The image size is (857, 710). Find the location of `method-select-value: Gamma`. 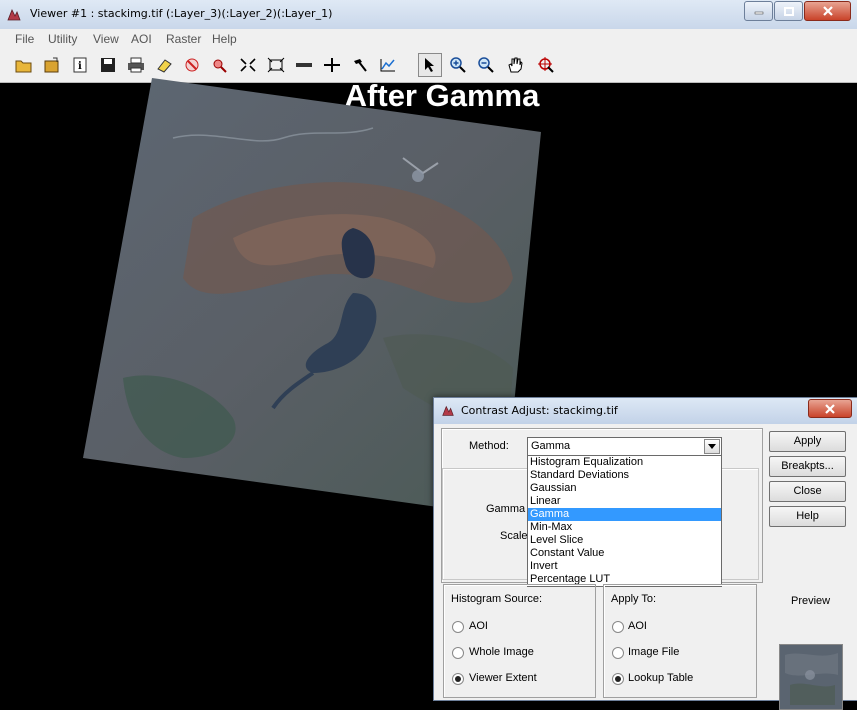

method-select-value: Gamma is located at coordinates (551, 446).